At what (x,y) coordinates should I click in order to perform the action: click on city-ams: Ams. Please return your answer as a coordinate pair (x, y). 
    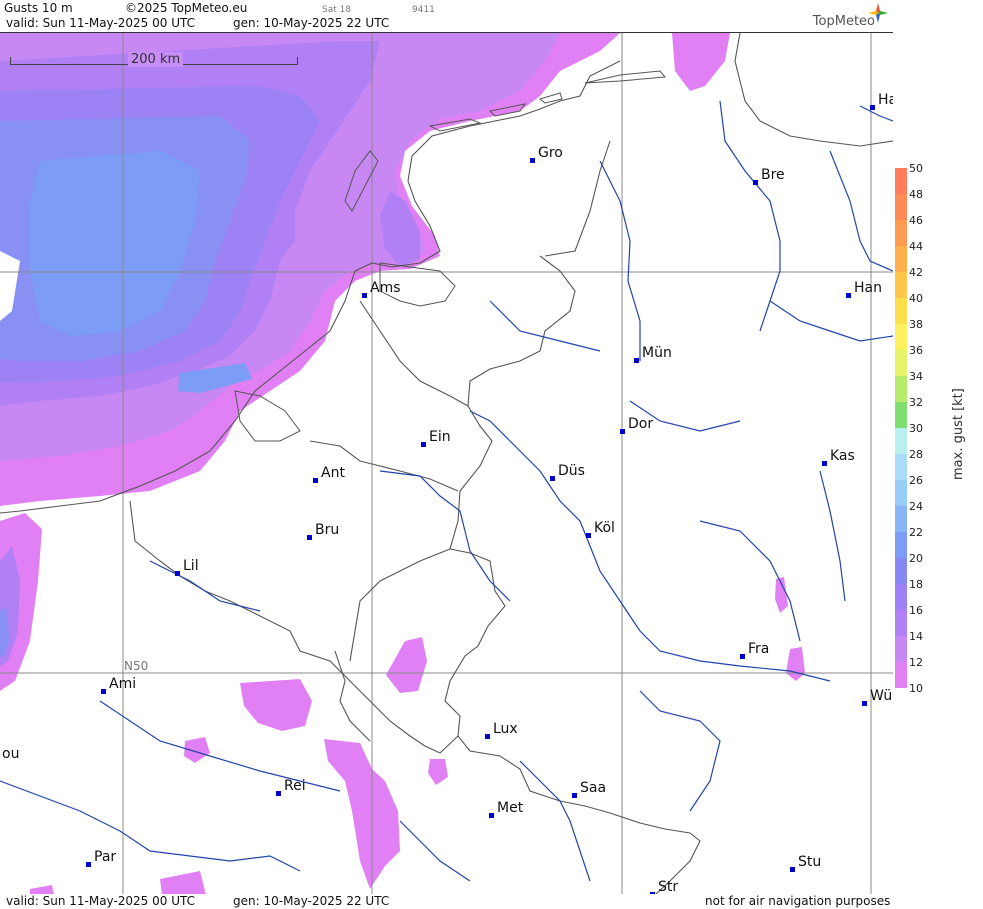
    Looking at the image, I should click on (381, 289).